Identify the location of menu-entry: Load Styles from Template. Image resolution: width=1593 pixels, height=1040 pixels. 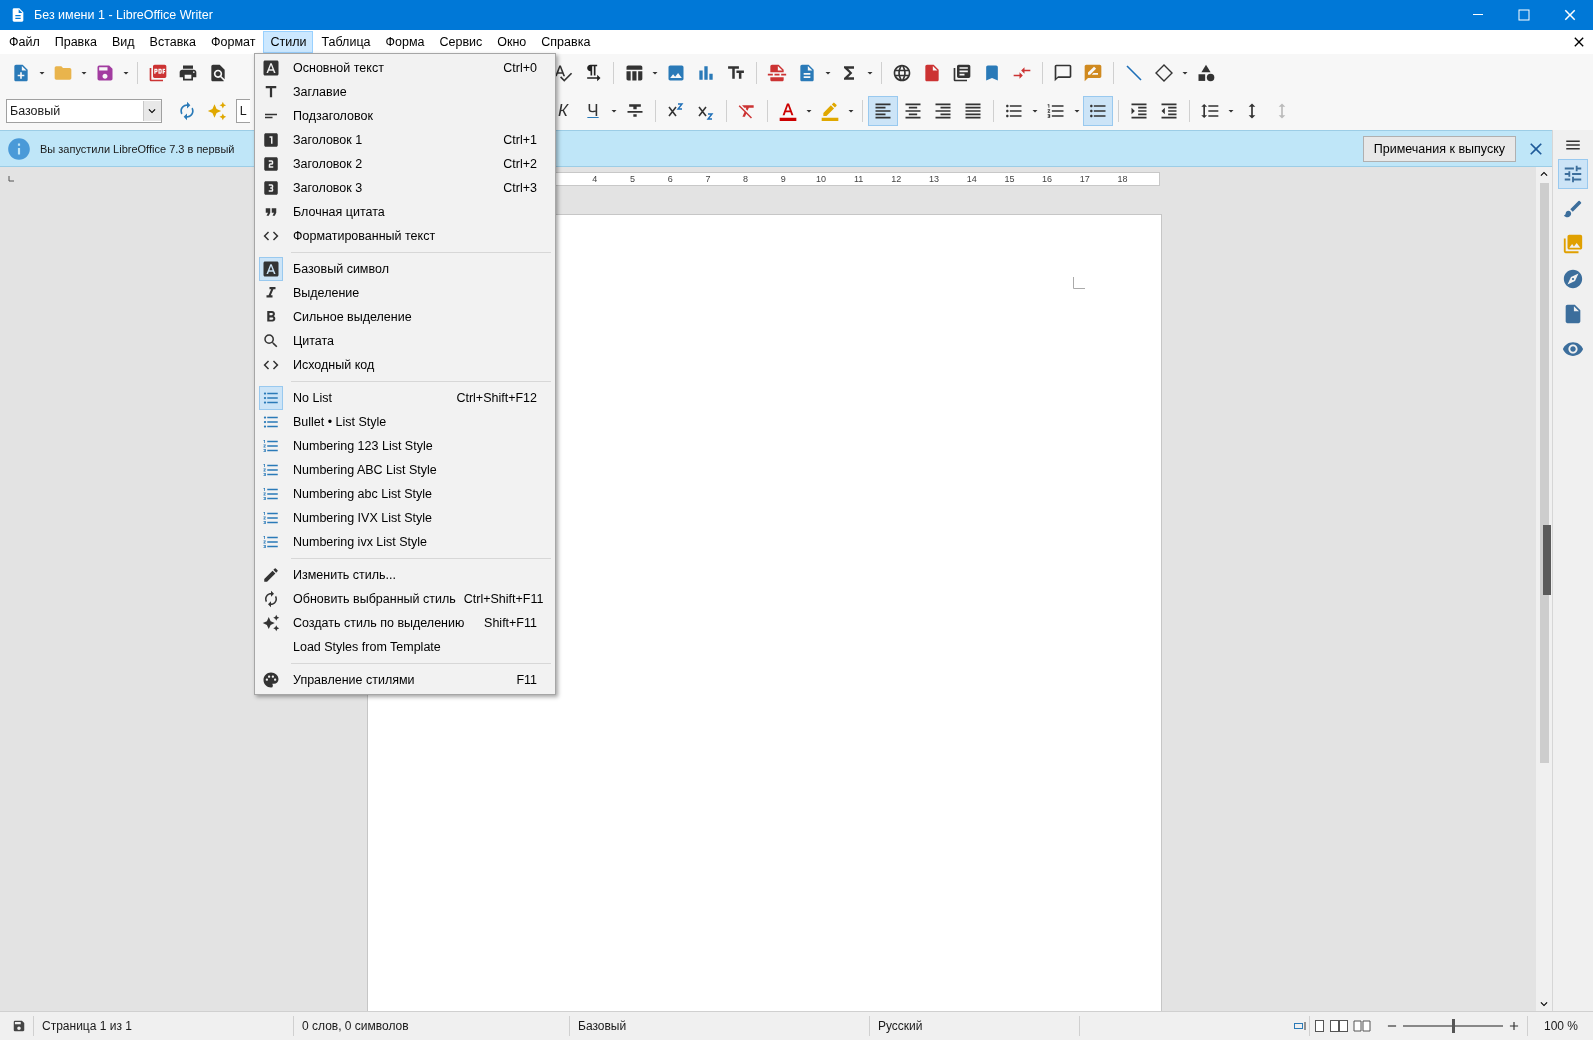
(405, 647).